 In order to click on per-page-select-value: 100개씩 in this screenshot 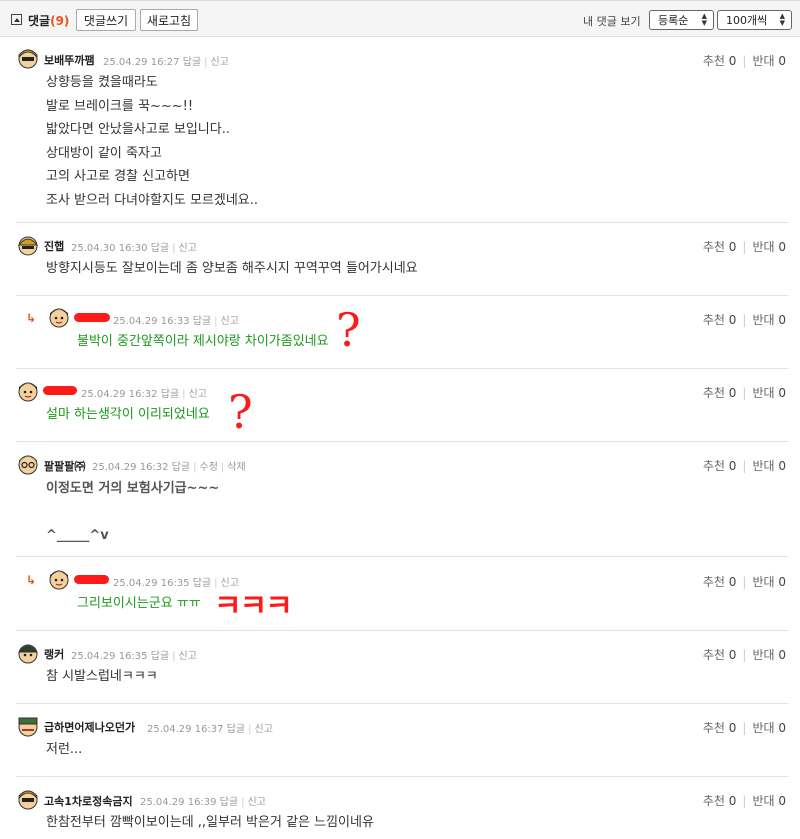, I will do `click(747, 20)`.